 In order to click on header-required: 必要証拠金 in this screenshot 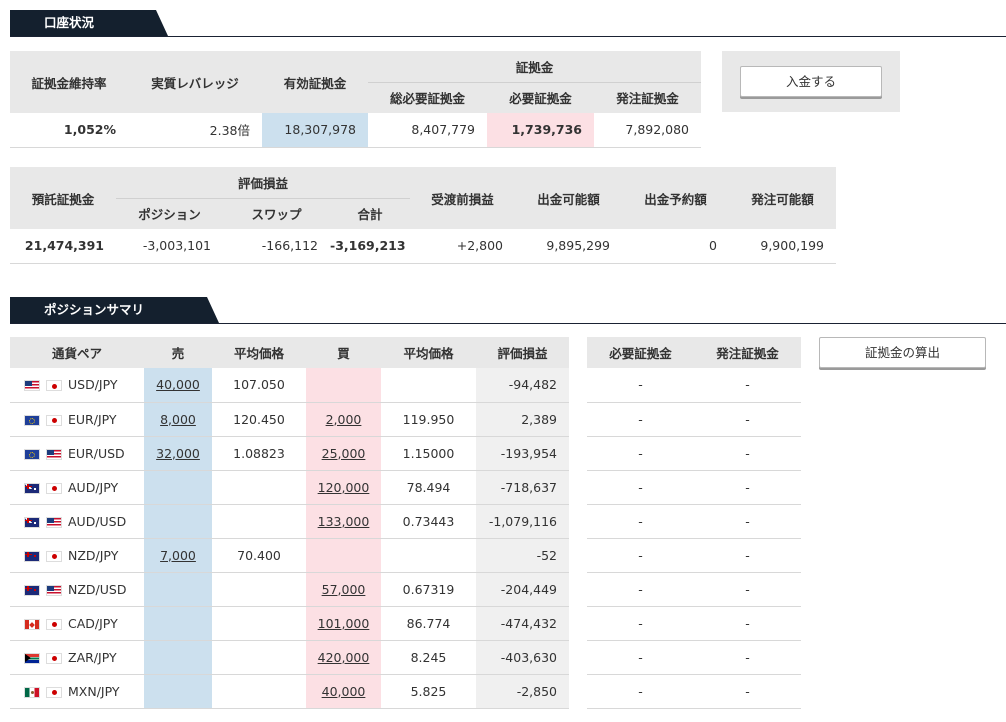, I will do `click(540, 97)`.